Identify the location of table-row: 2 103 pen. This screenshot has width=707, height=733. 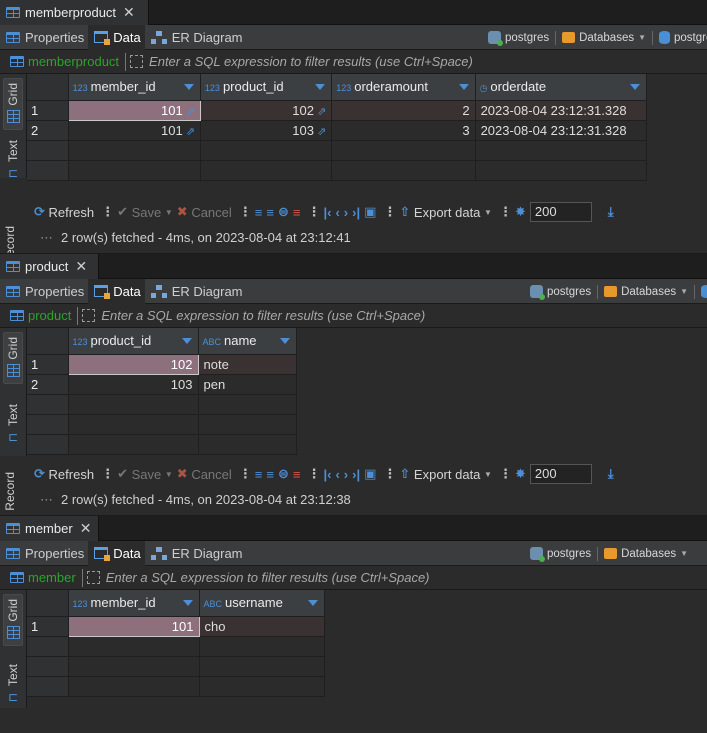
(162, 384).